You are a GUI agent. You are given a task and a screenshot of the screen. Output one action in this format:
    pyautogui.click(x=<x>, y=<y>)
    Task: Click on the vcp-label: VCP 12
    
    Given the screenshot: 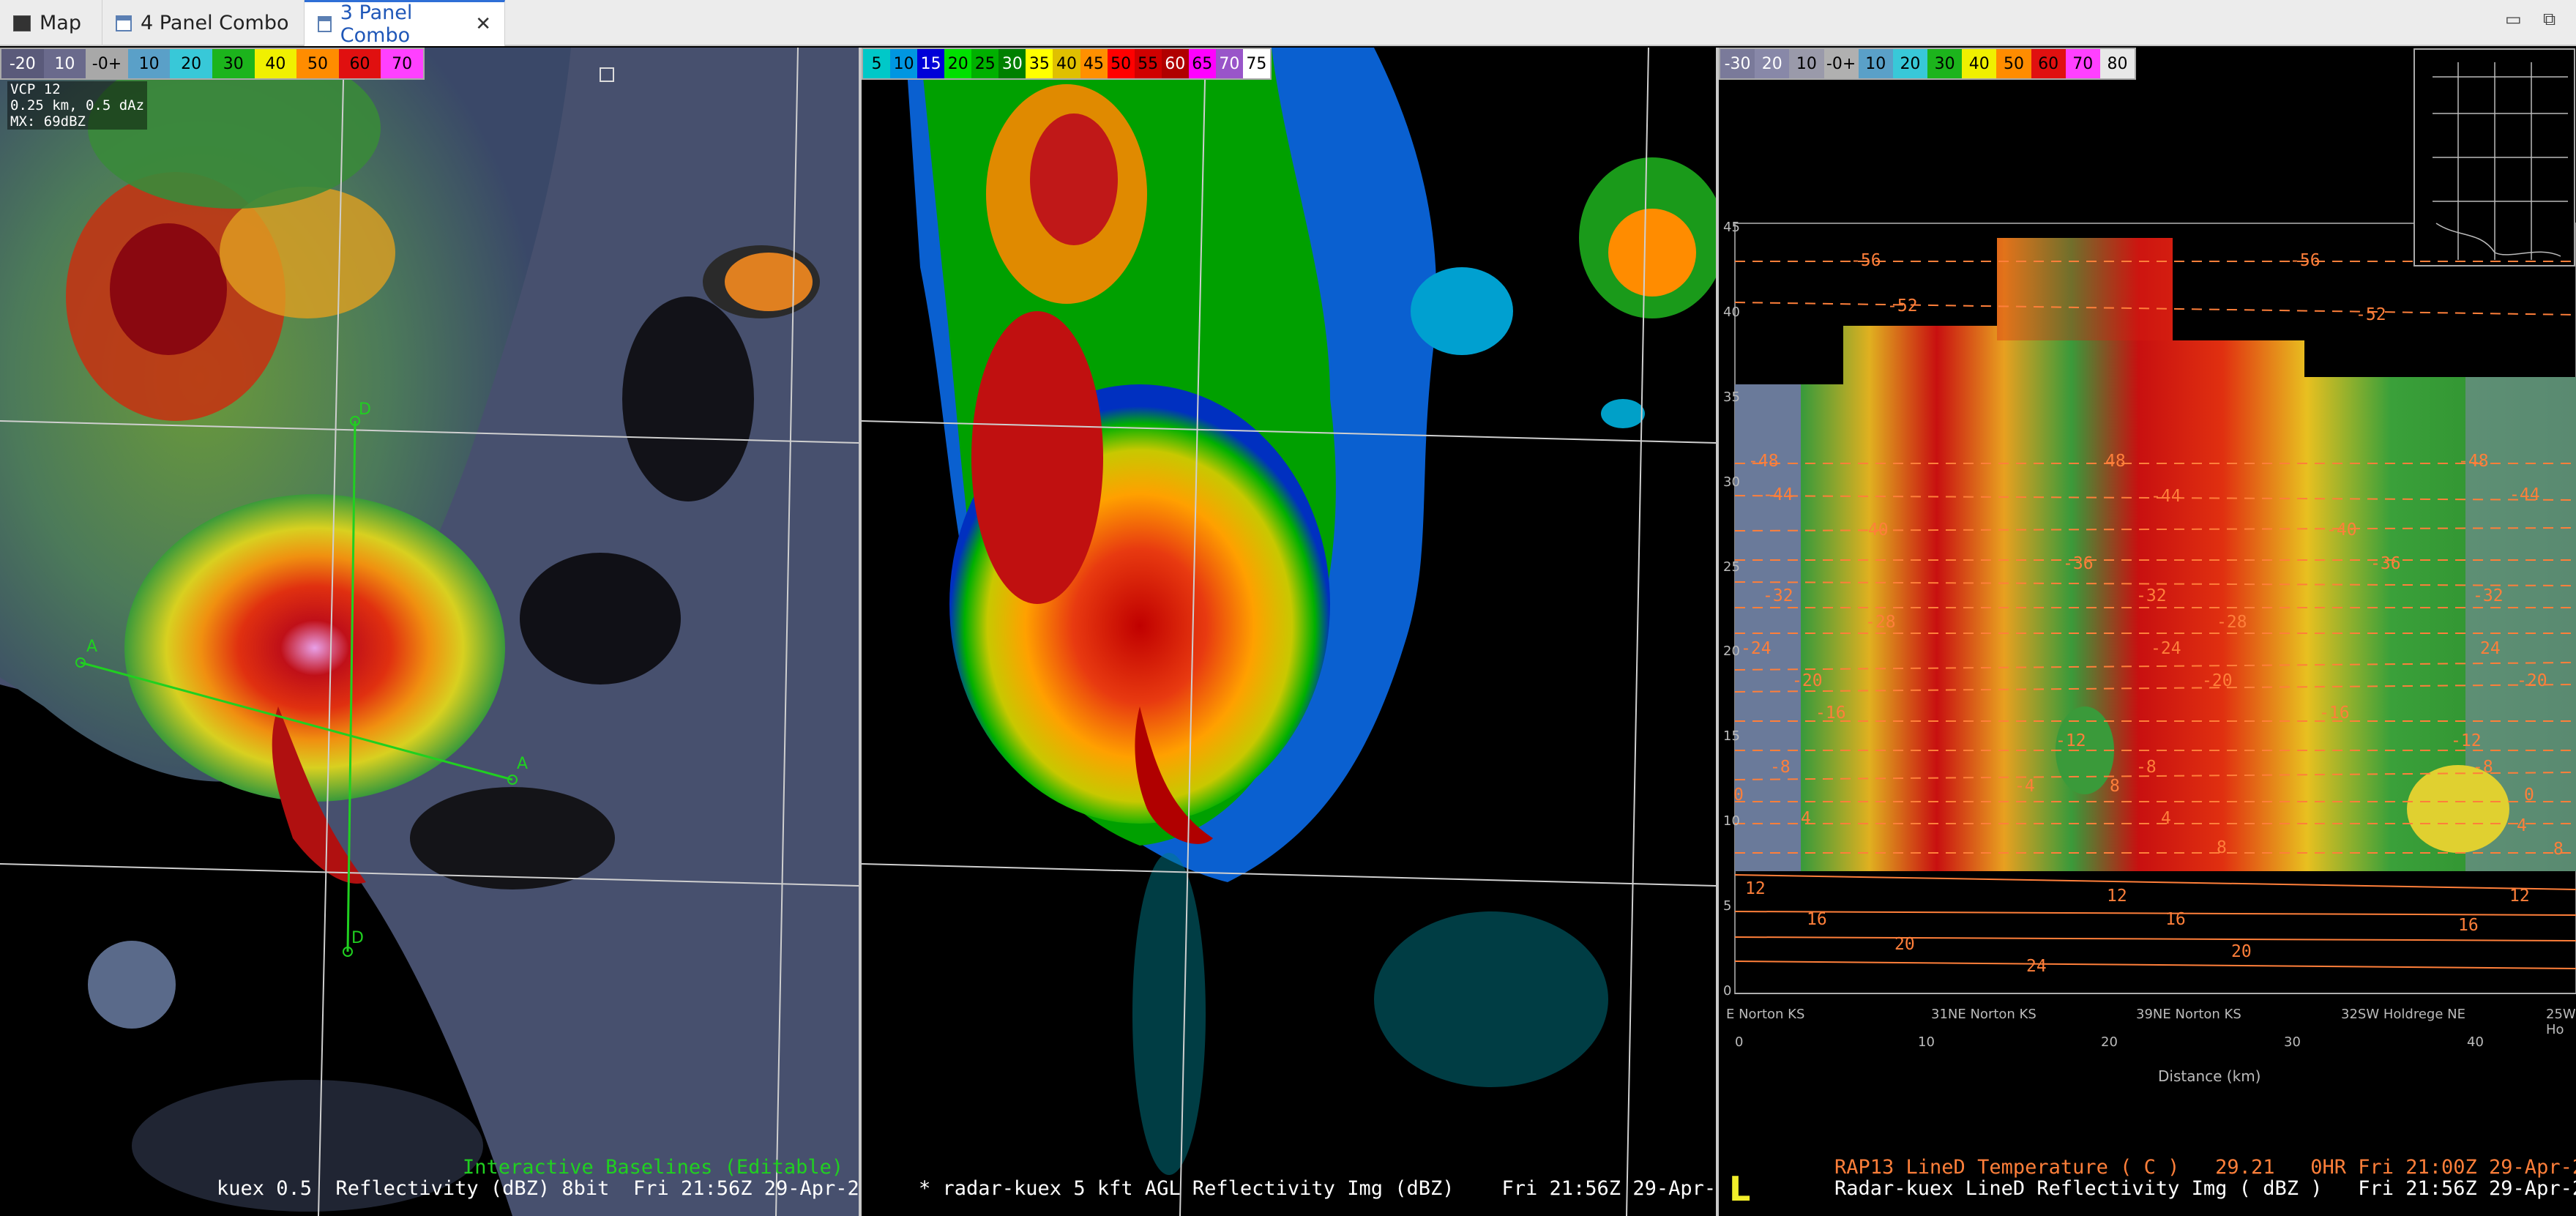 What is the action you would take?
    pyautogui.click(x=35, y=89)
    